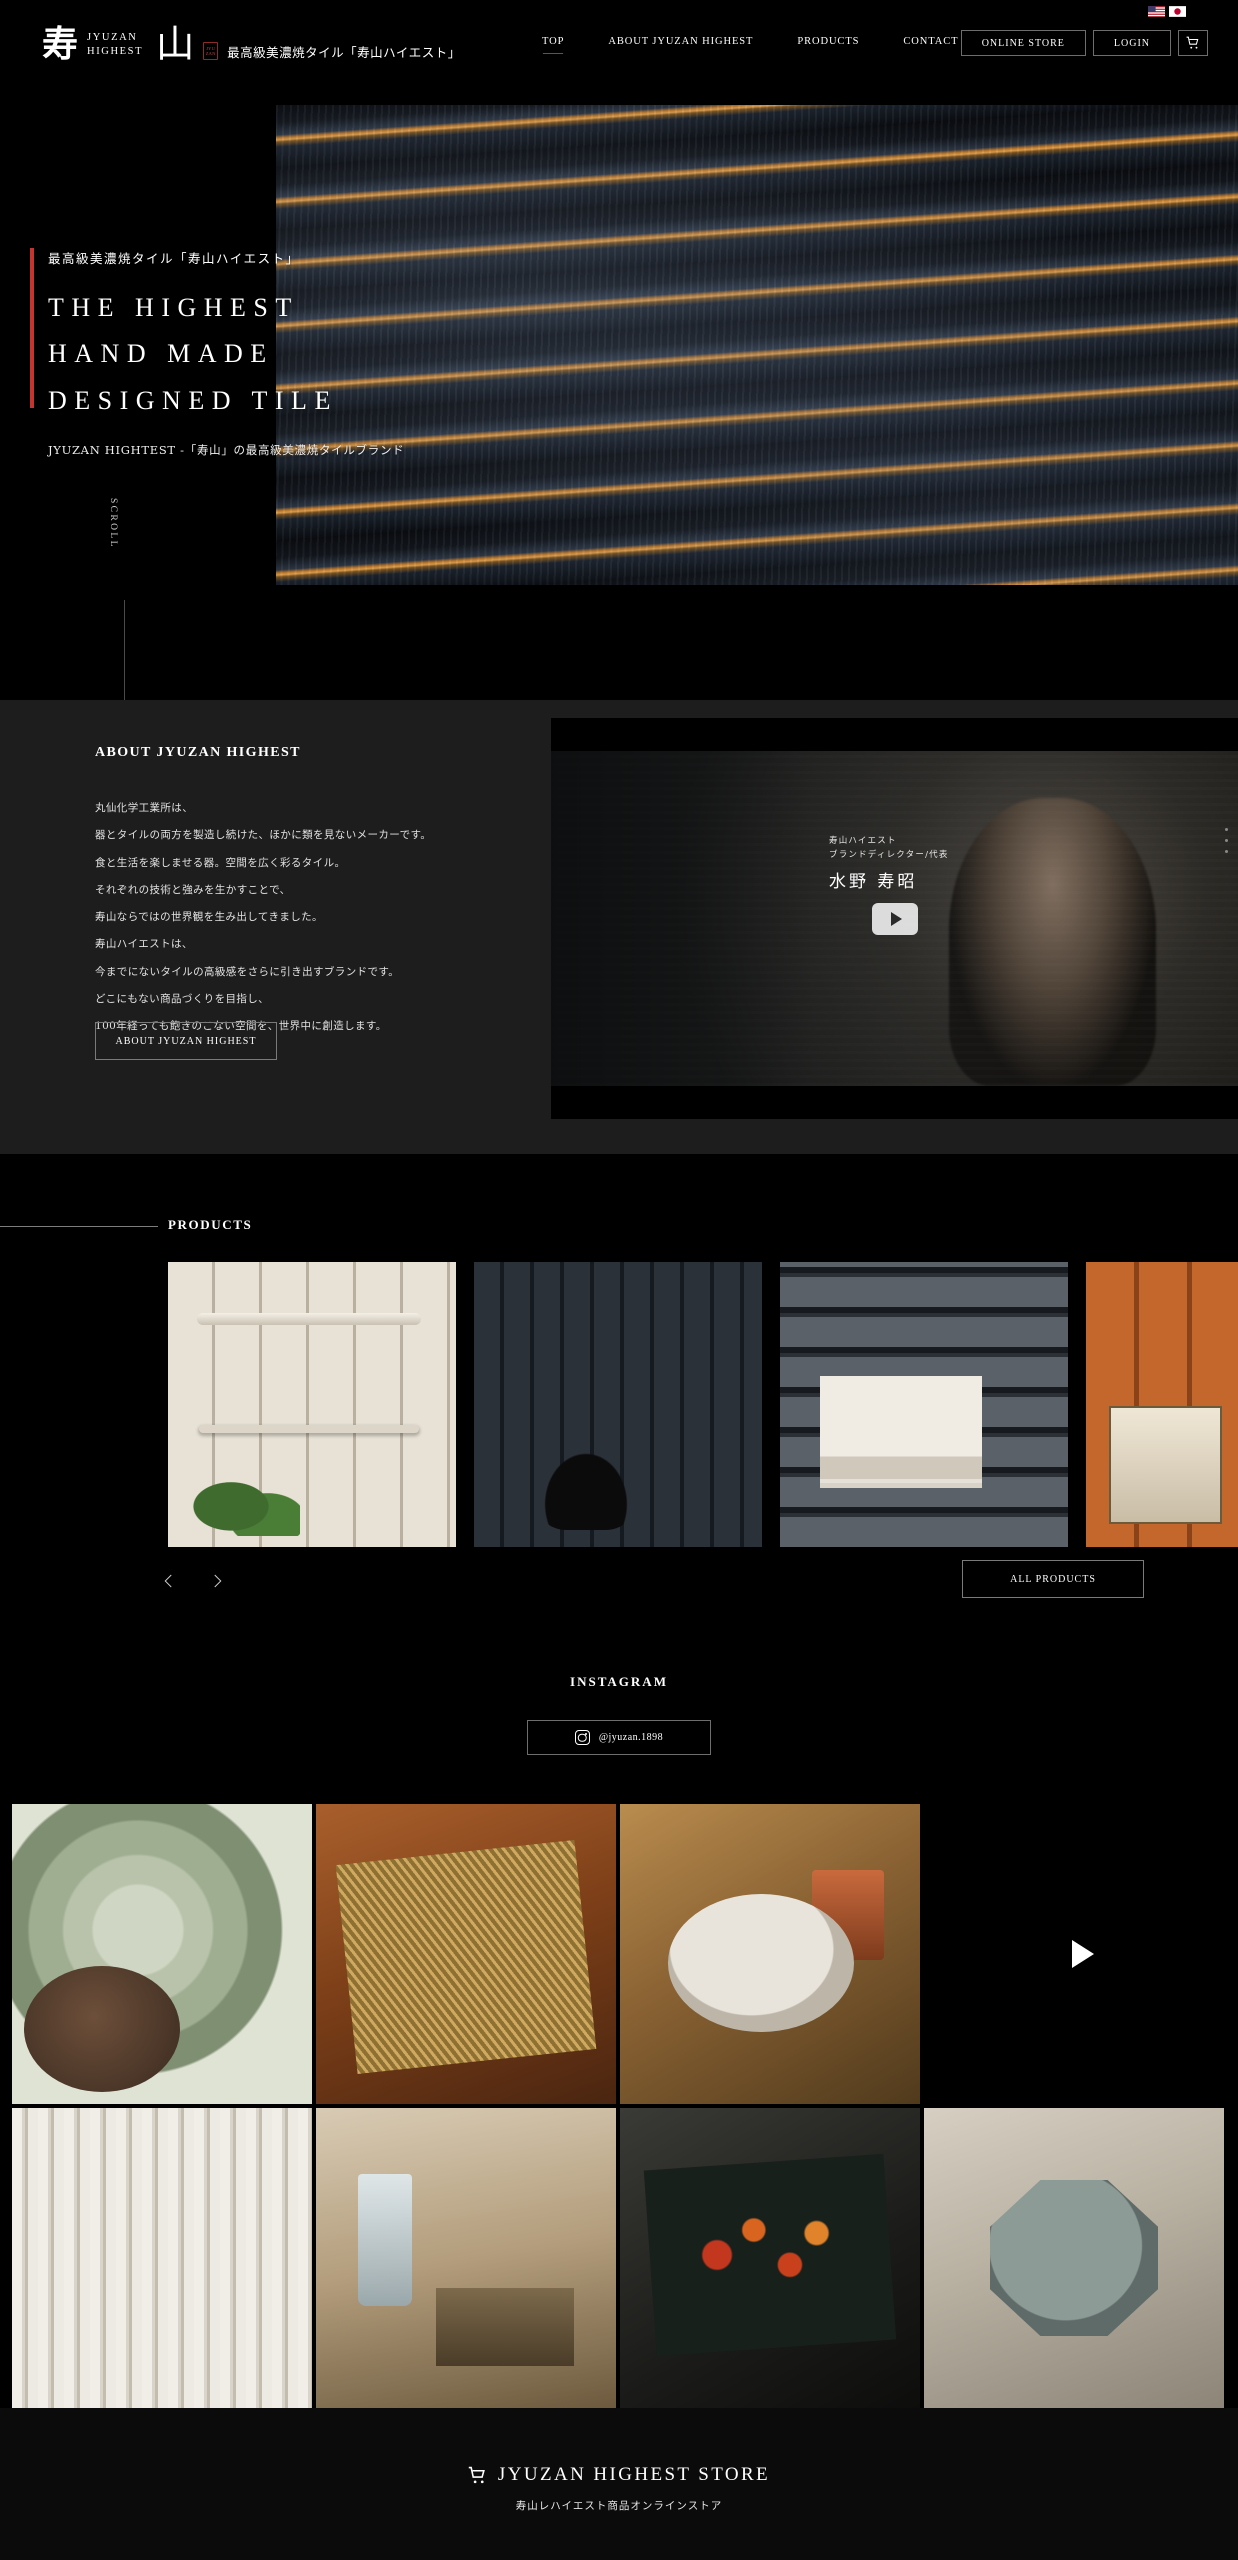  I want to click on products-carousel, so click(703, 1404).